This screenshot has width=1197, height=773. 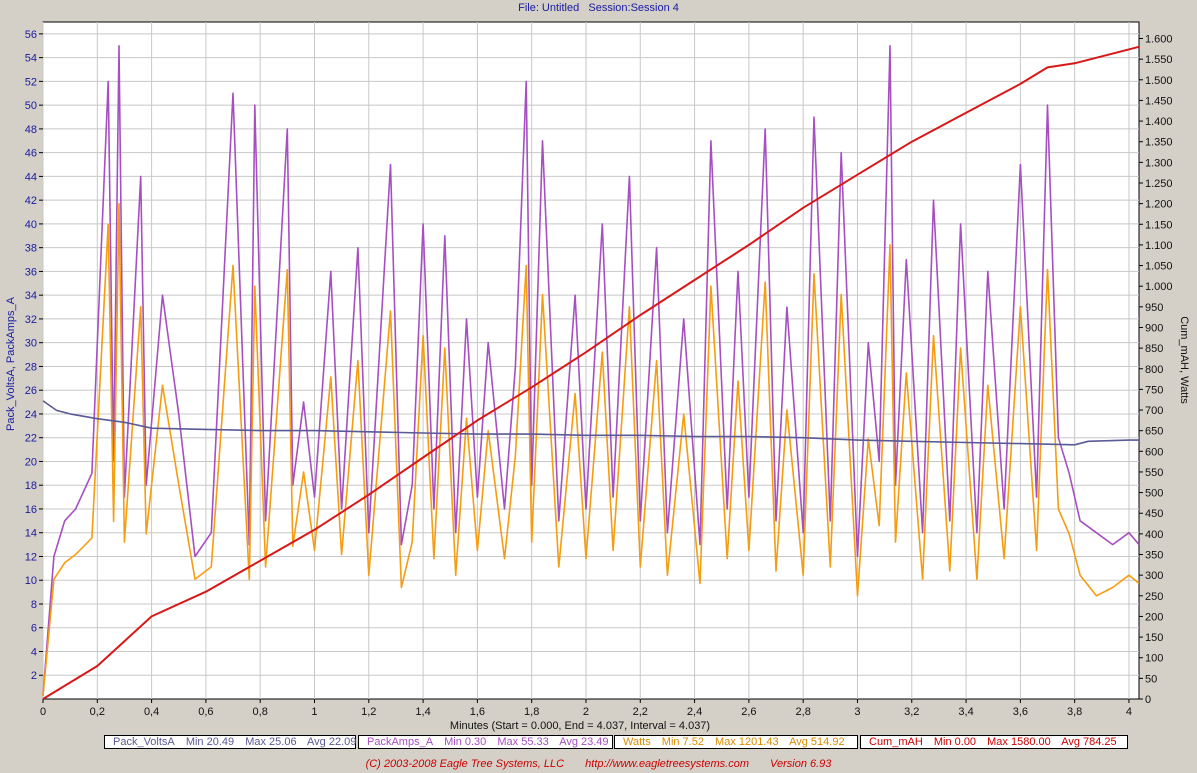 I want to click on right-tick-label: 1.000, so click(x=1159, y=287).